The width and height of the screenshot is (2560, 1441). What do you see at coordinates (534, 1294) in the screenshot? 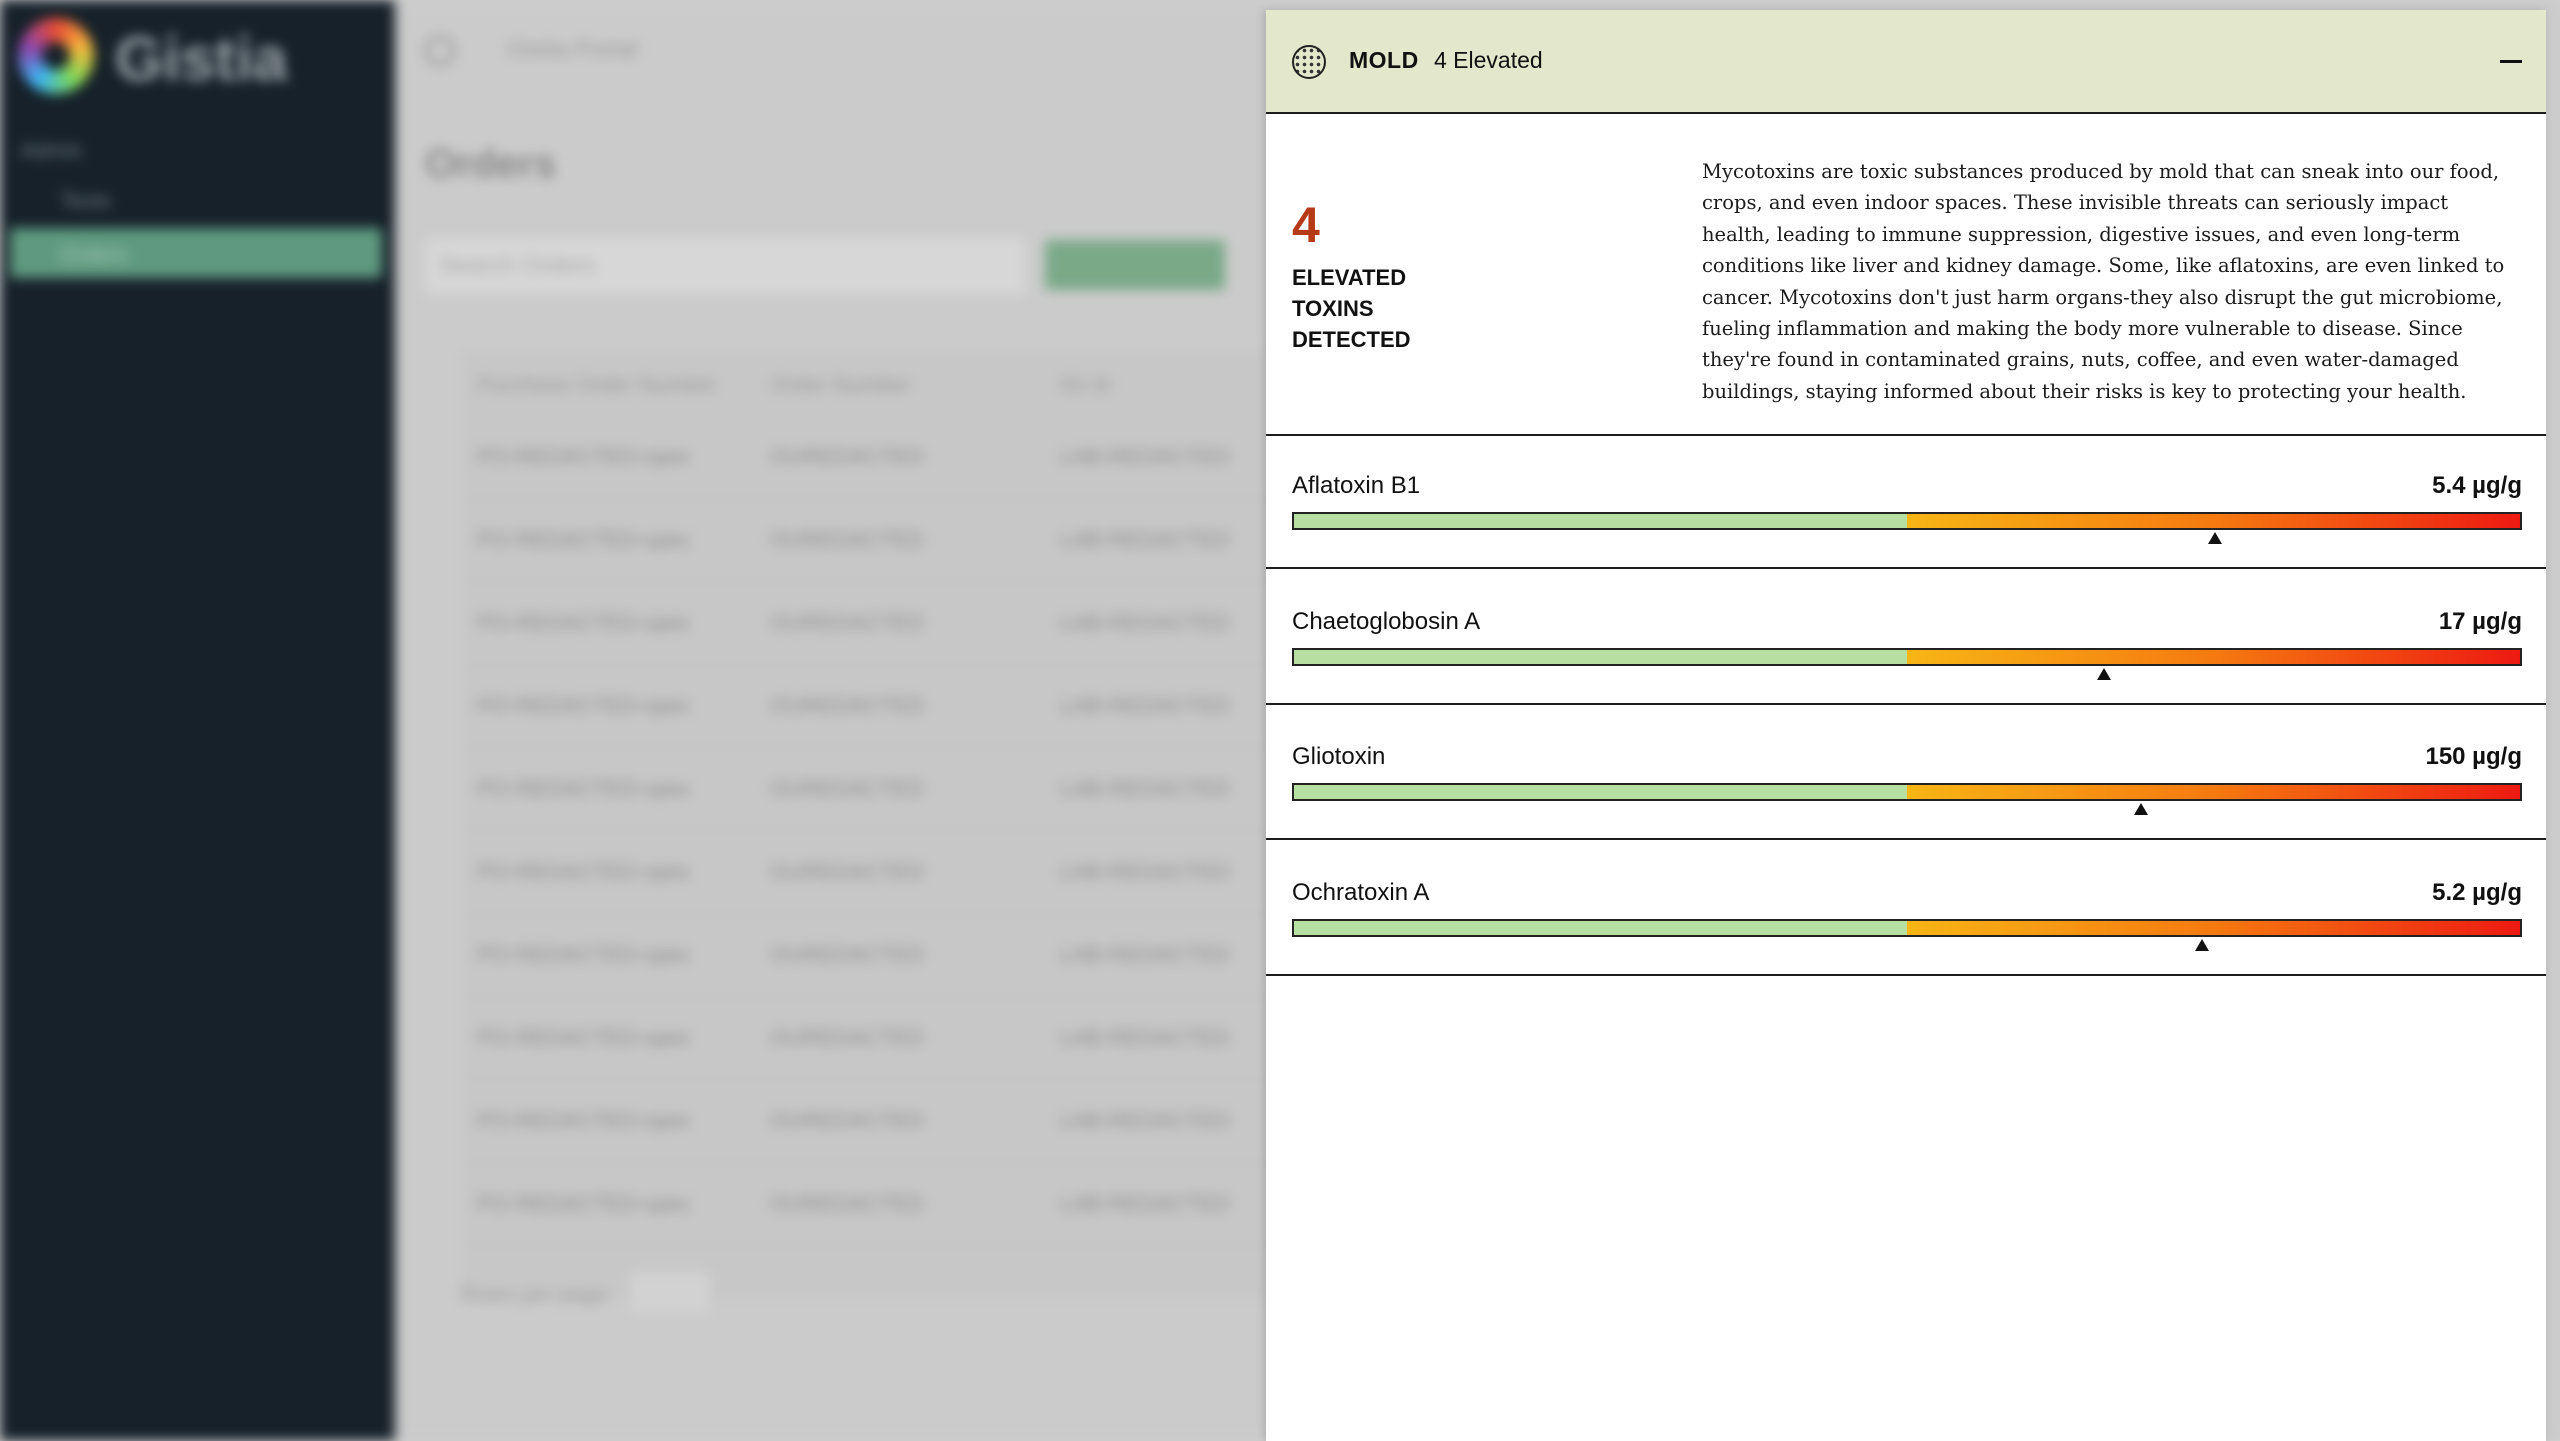
I see `rows-per-page-label: Rows per page` at bounding box center [534, 1294].